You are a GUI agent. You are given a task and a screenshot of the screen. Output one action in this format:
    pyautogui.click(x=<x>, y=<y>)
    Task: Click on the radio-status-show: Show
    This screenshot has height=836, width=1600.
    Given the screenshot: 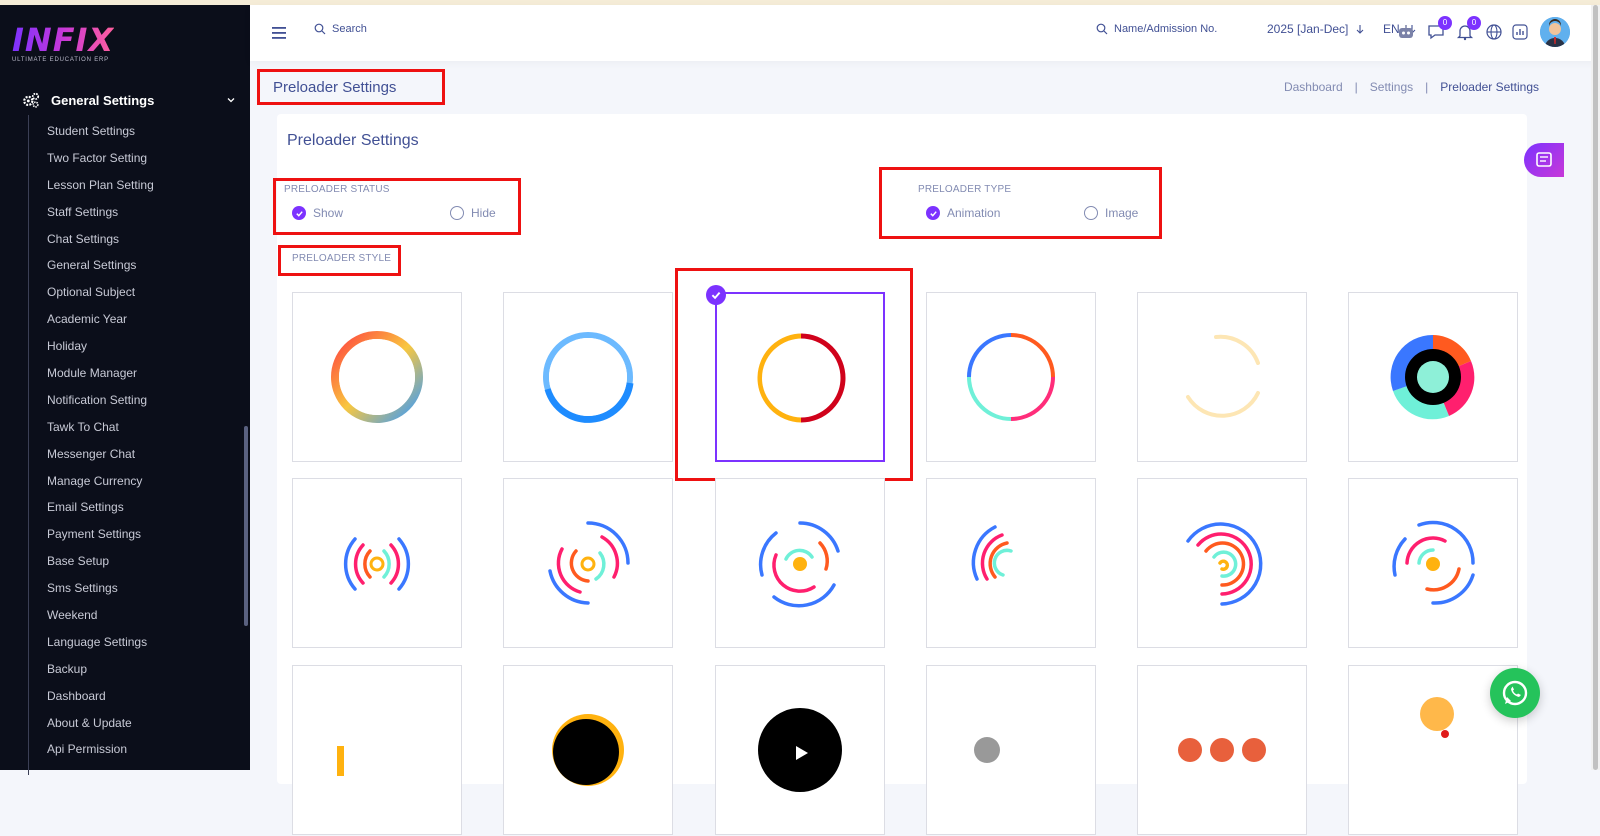 What is the action you would take?
    pyautogui.click(x=317, y=213)
    